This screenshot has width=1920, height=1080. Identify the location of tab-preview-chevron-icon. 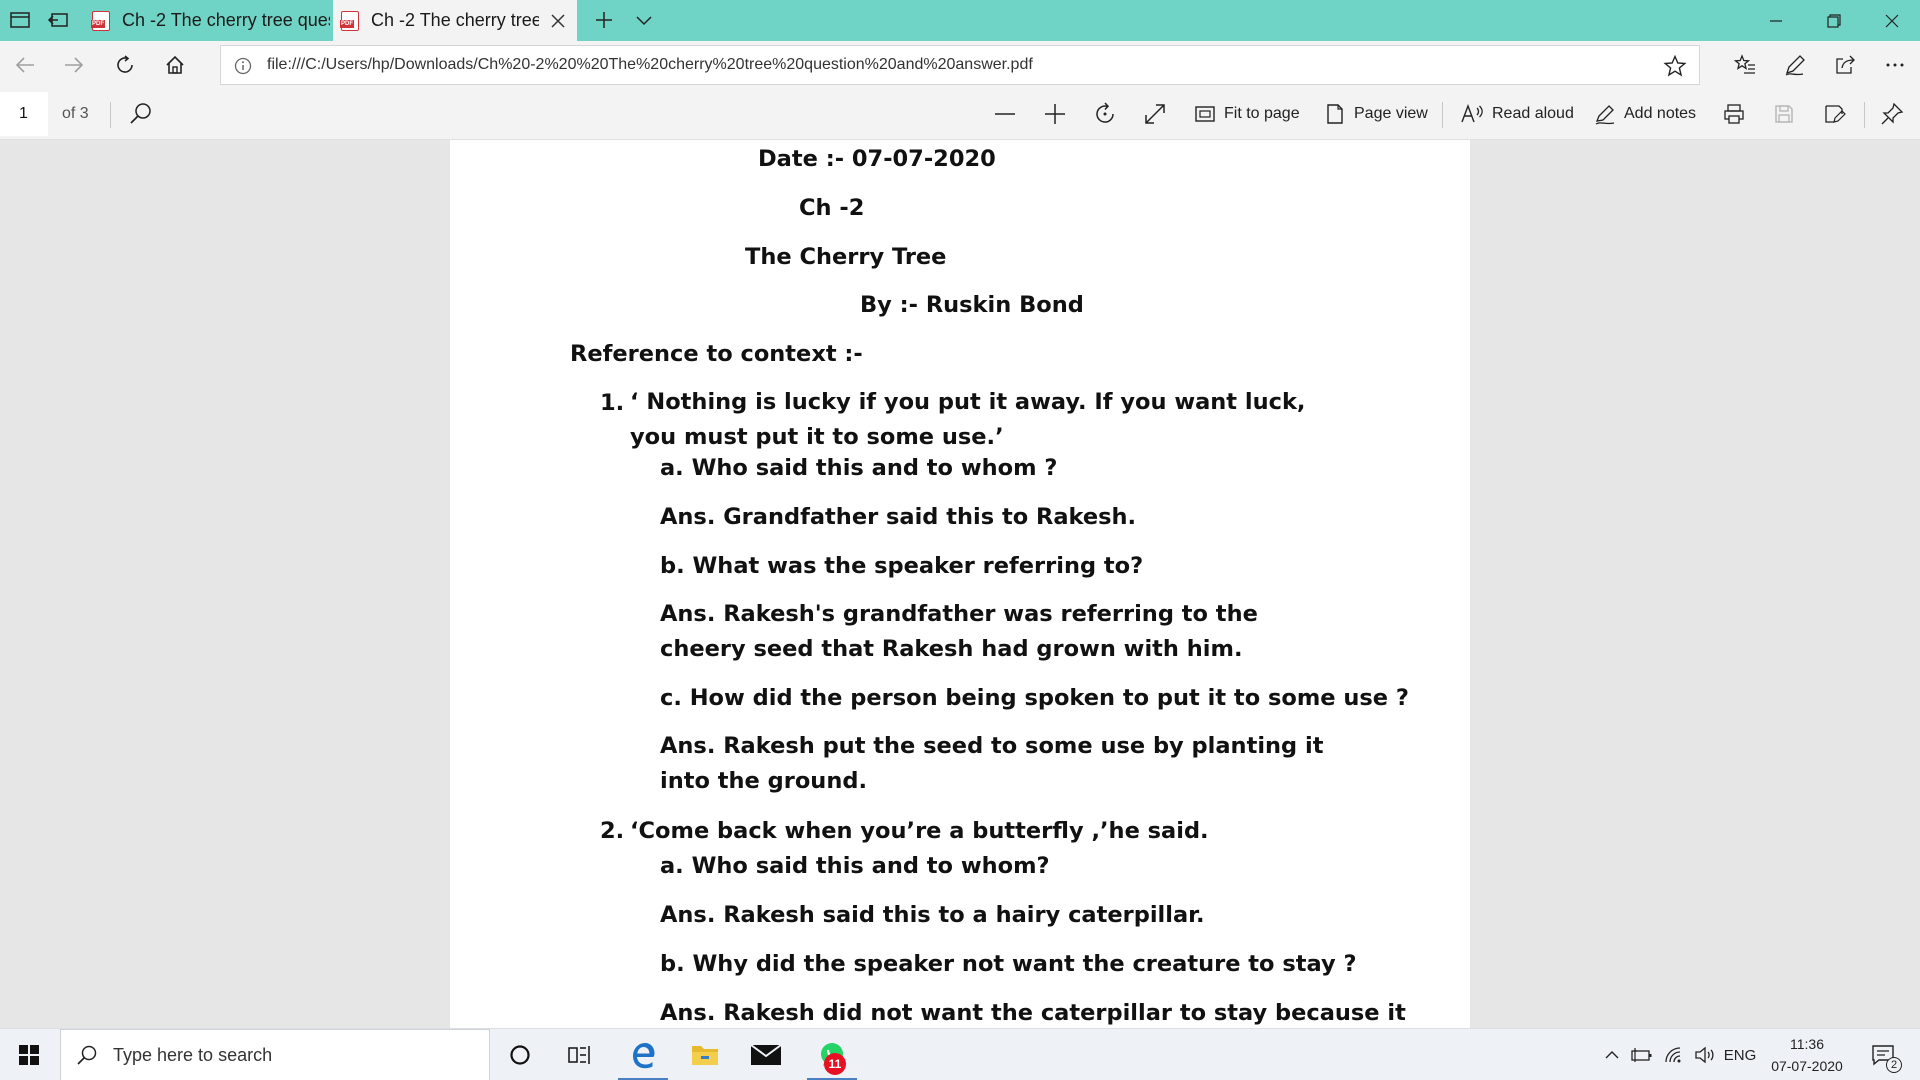
(644, 20).